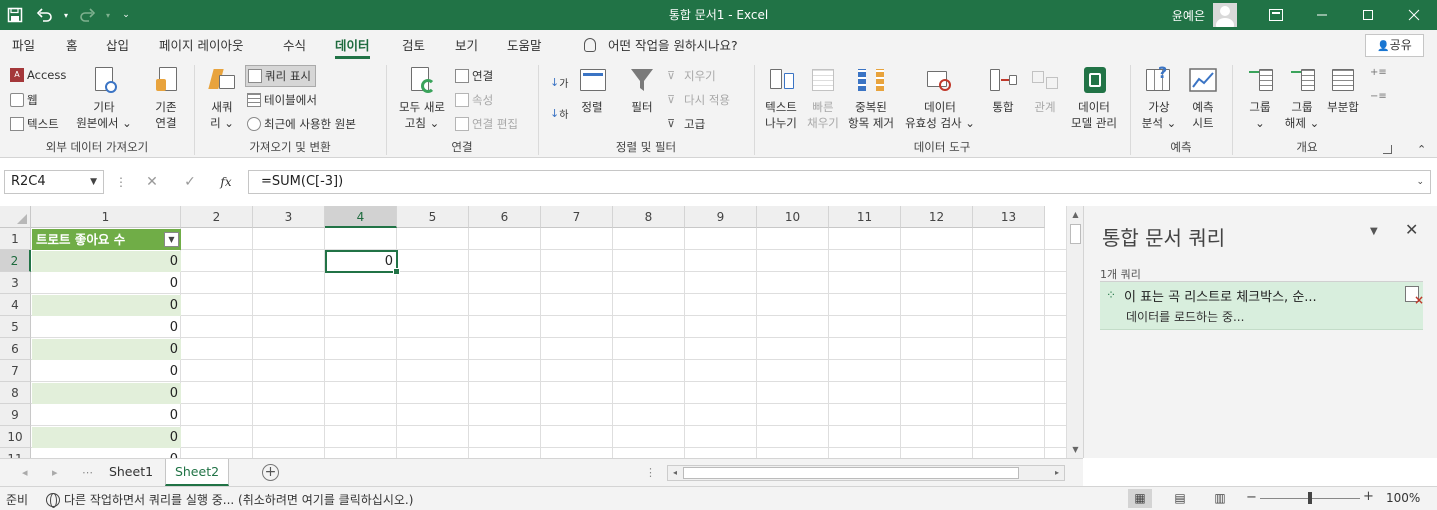 This screenshot has width=1437, height=510. Describe the element at coordinates (352, 45) in the screenshot. I see `tab-data: 데이터` at that location.